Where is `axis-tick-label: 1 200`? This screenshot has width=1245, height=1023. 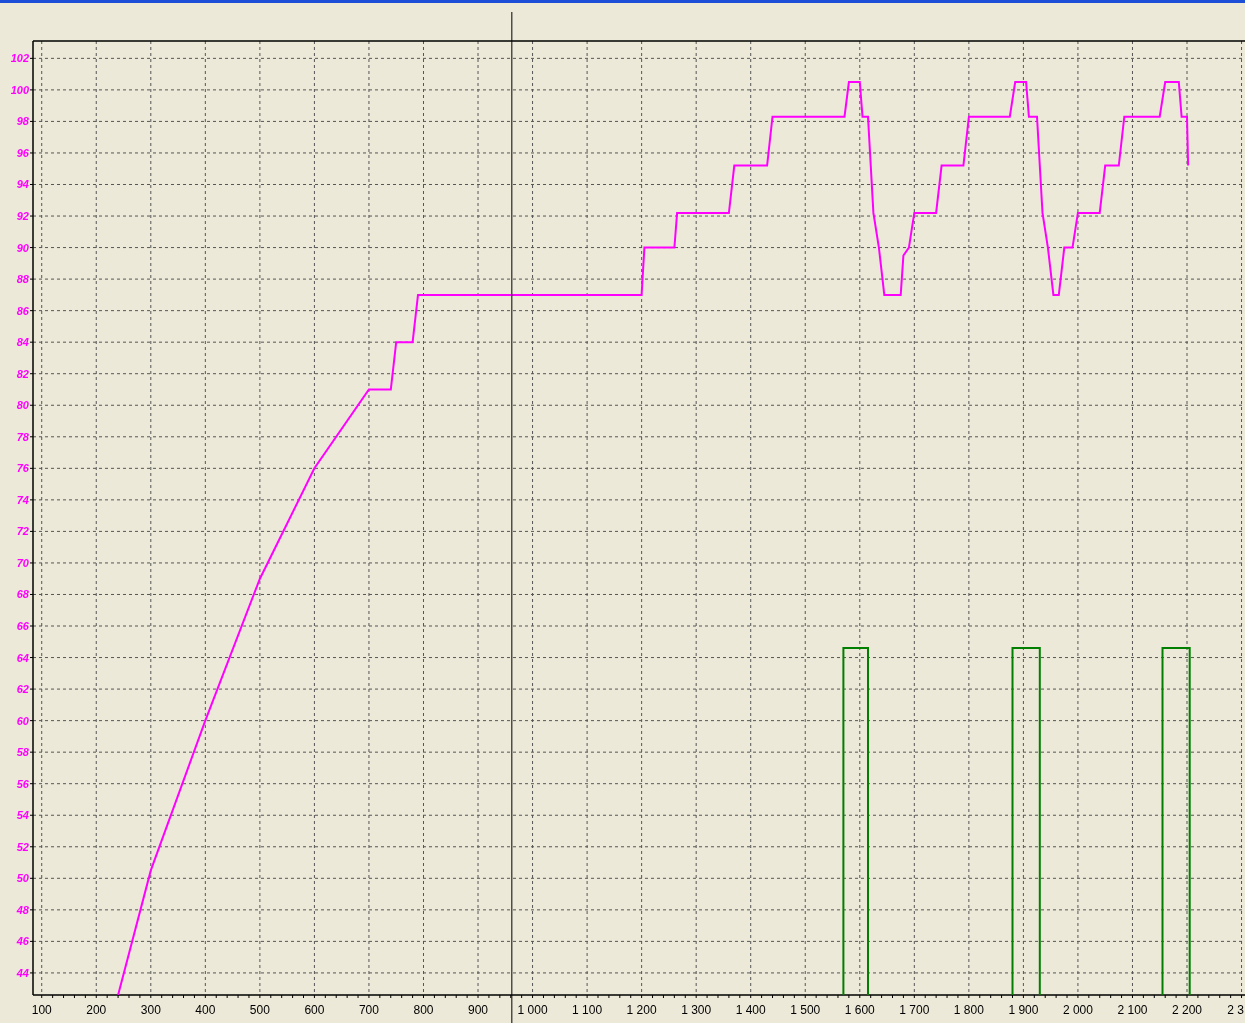 axis-tick-label: 1 200 is located at coordinates (641, 1010).